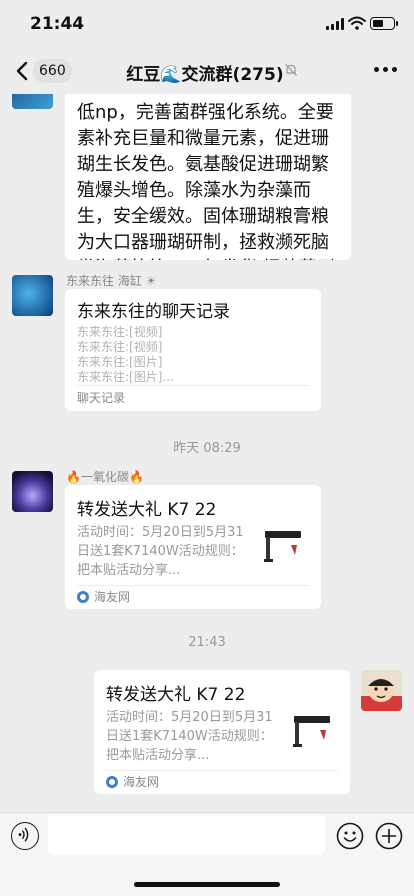 The height and width of the screenshot is (896, 414). What do you see at coordinates (207, 642) in the screenshot?
I see `timestamp: 21:43` at bounding box center [207, 642].